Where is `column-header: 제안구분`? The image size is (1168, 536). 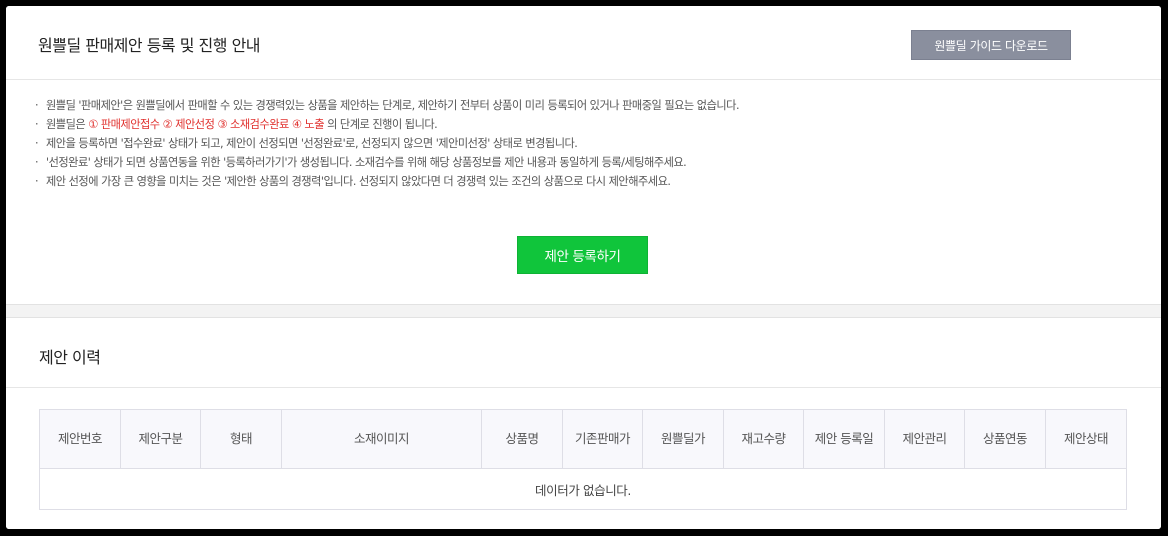 column-header: 제안구분 is located at coordinates (160, 439).